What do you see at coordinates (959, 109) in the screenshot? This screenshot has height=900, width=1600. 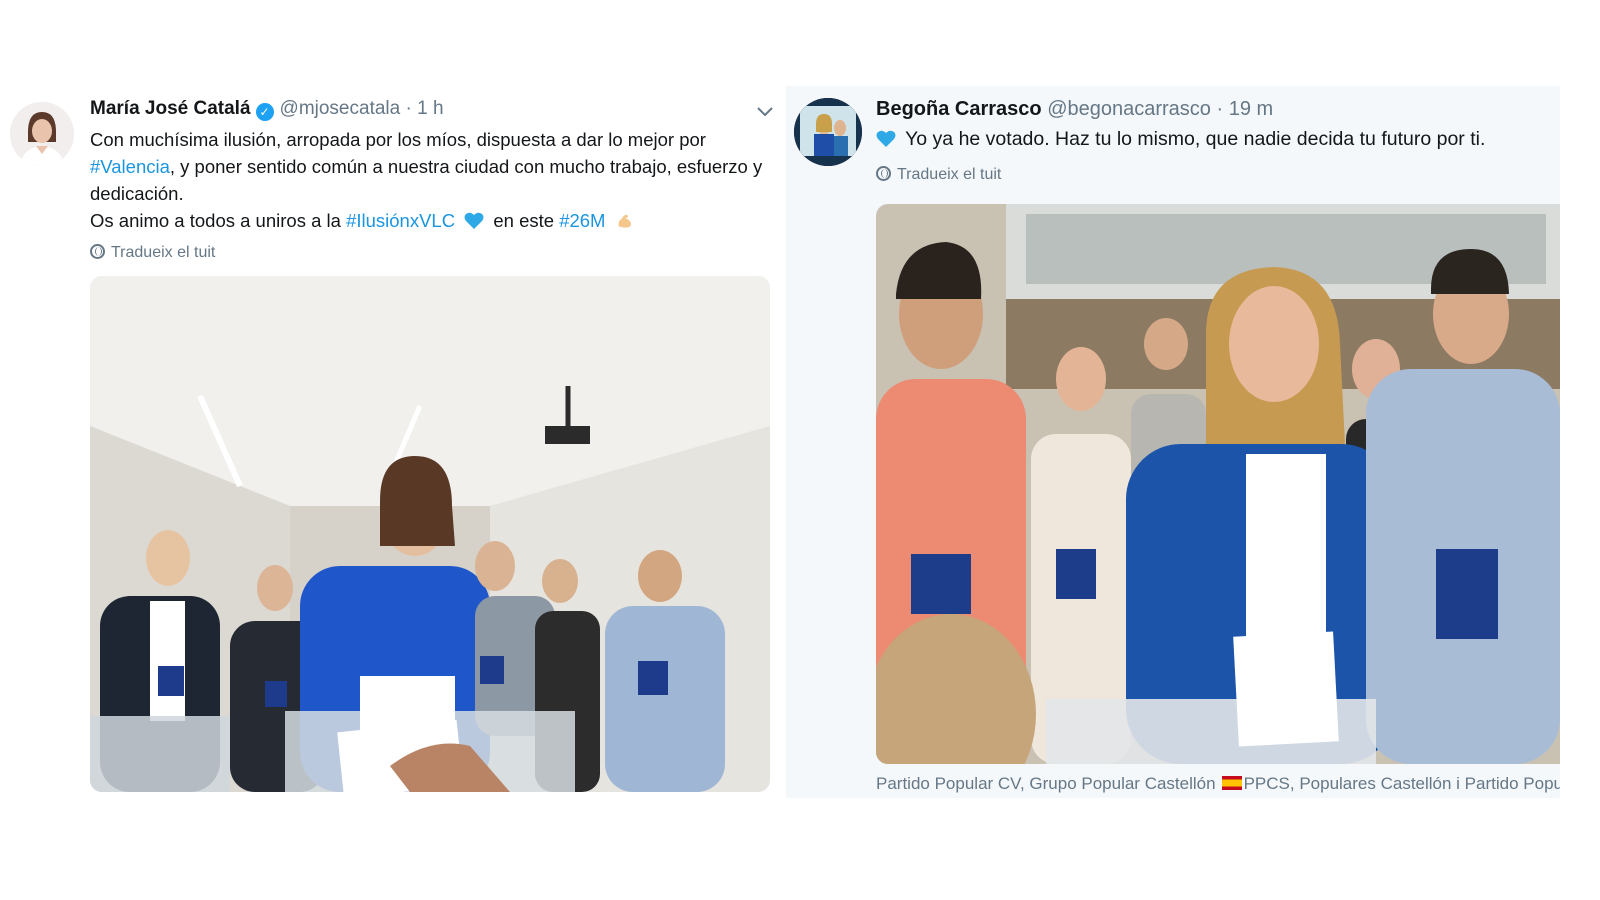 I see `author-name: Begoña Carrasco` at bounding box center [959, 109].